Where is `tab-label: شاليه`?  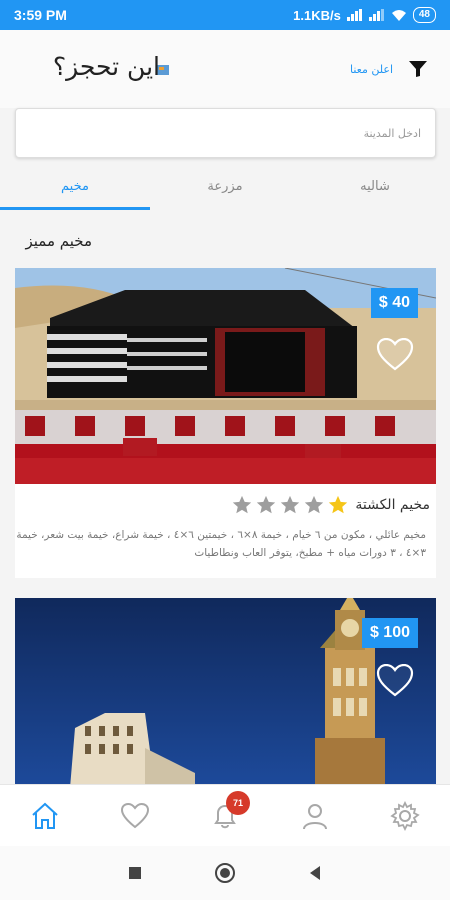
tab-label: شاليه is located at coordinates (375, 186).